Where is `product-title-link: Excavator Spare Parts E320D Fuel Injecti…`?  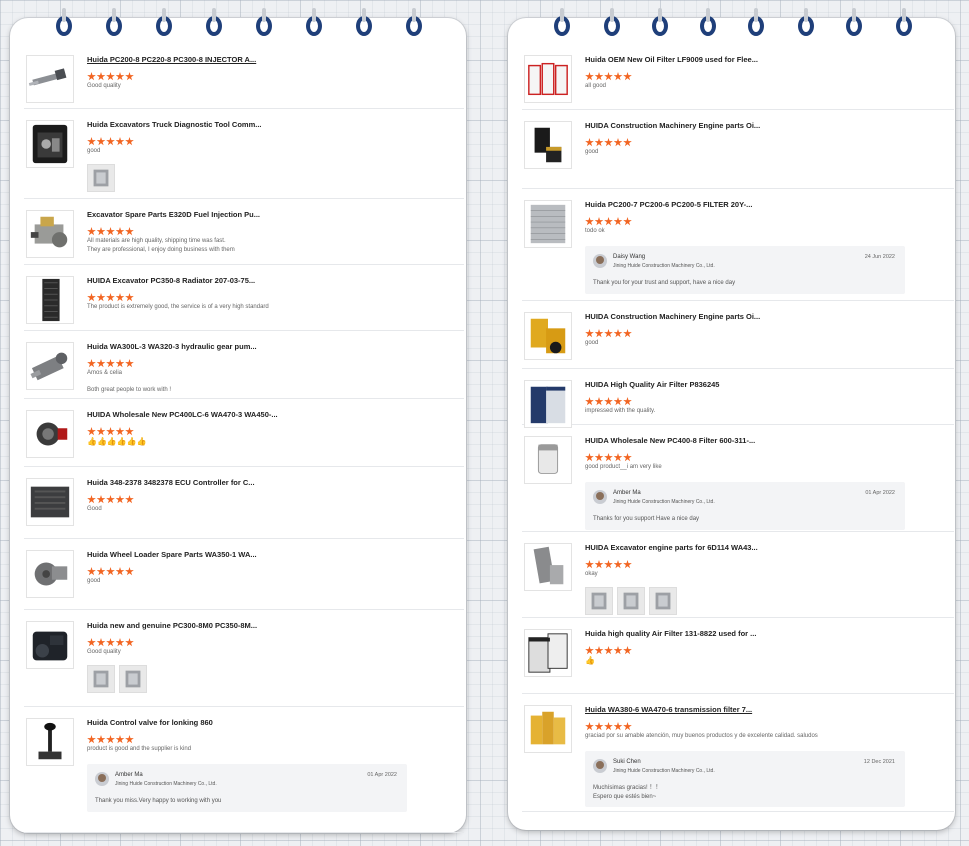 product-title-link: Excavator Spare Parts E320D Fuel Injecti… is located at coordinates (173, 214).